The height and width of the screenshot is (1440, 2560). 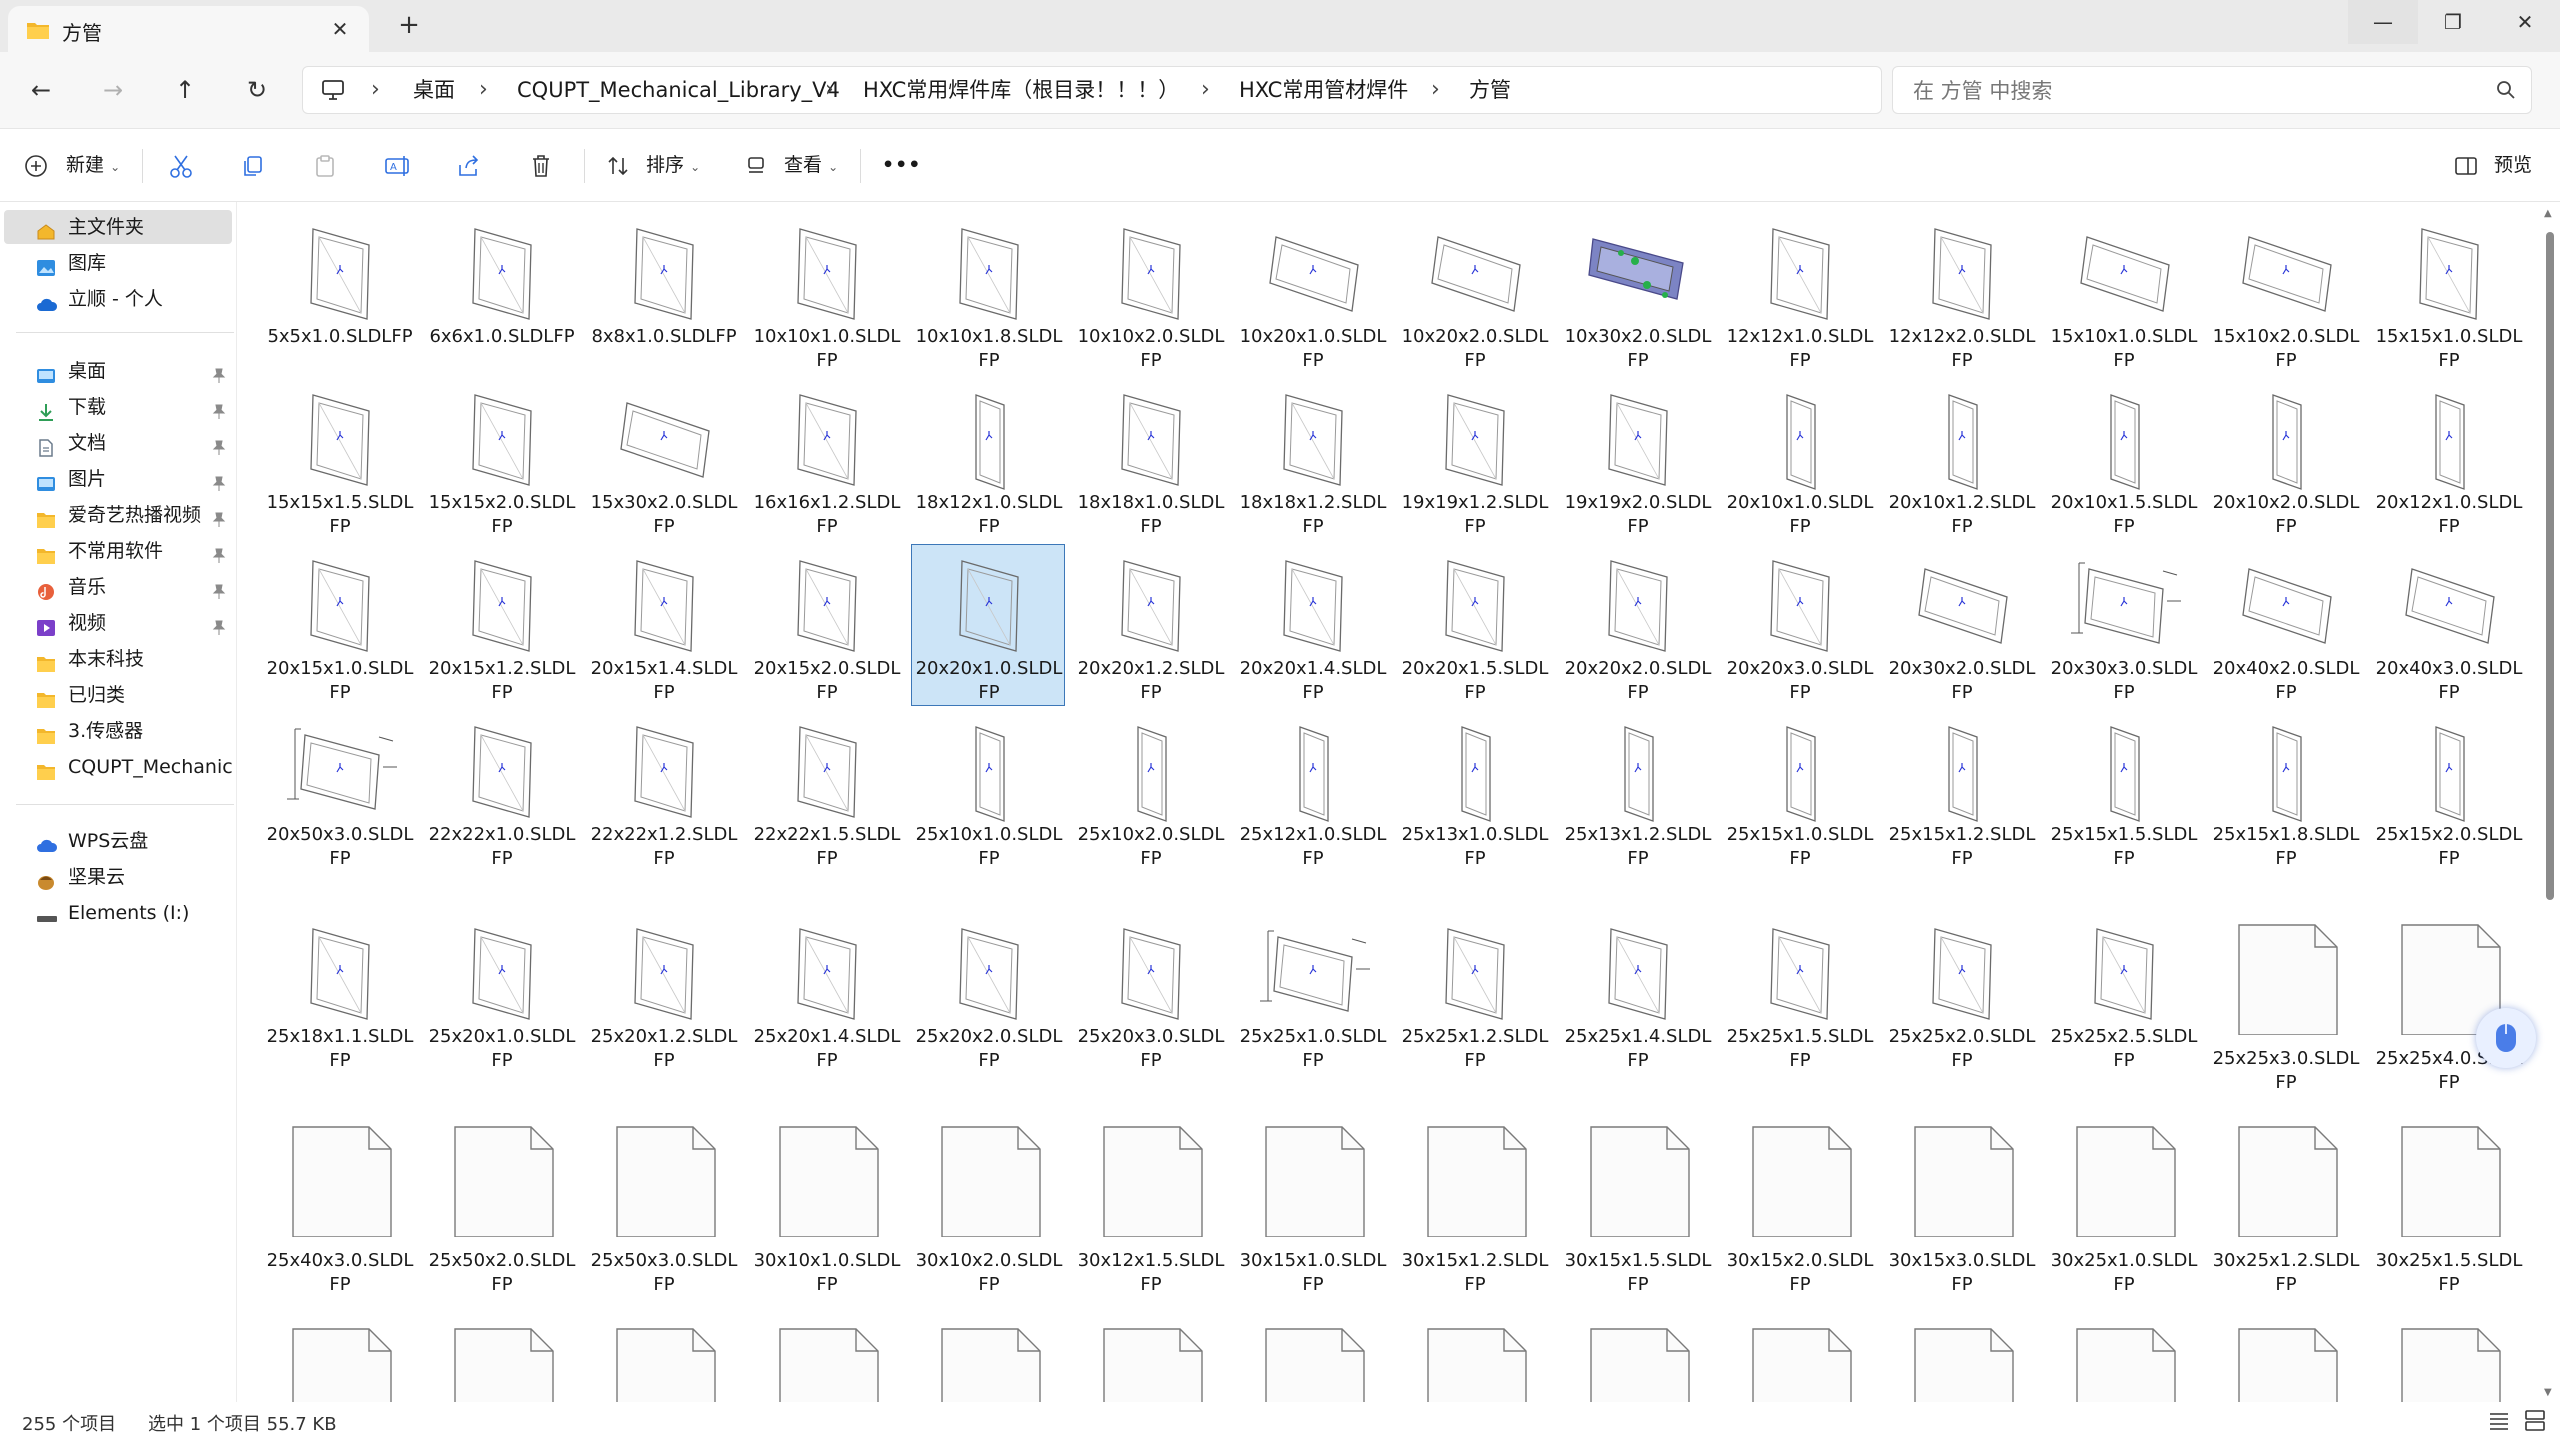 I want to click on file-item: 25x25x2.0.SLDLFP, so click(x=1961, y=993).